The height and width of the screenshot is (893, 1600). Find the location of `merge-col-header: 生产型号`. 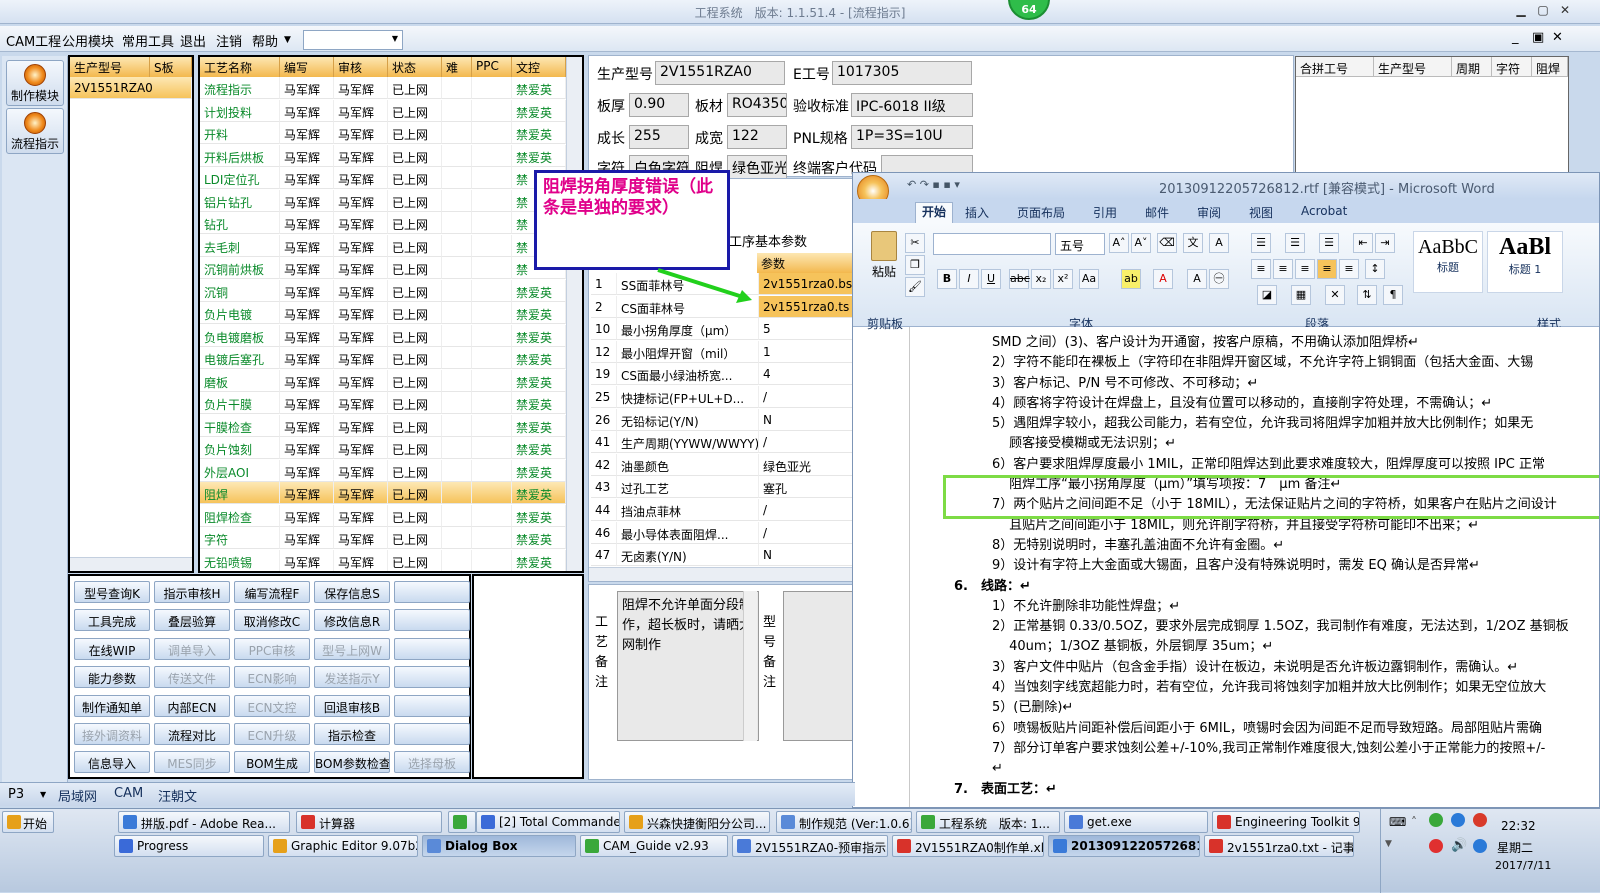

merge-col-header: 生产型号 is located at coordinates (1413, 67).